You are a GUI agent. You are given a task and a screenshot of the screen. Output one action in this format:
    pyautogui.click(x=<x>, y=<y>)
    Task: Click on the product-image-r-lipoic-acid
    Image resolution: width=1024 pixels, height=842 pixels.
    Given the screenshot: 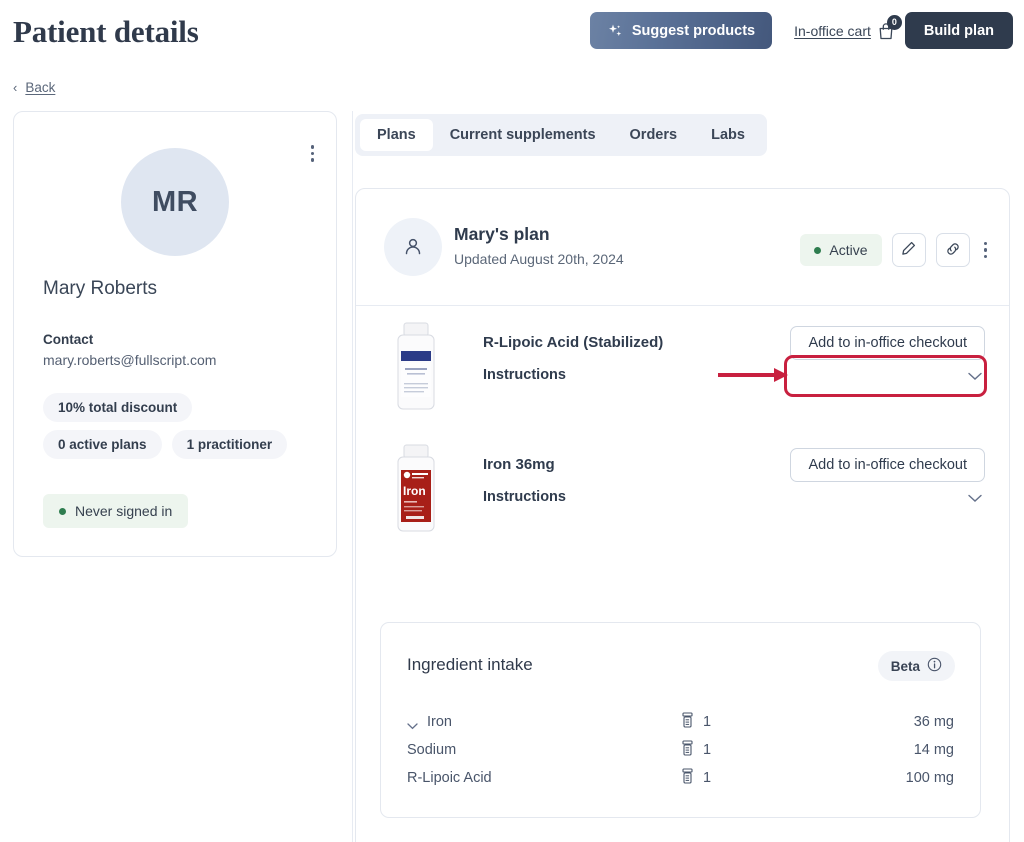 What is the action you would take?
    pyautogui.click(x=416, y=366)
    